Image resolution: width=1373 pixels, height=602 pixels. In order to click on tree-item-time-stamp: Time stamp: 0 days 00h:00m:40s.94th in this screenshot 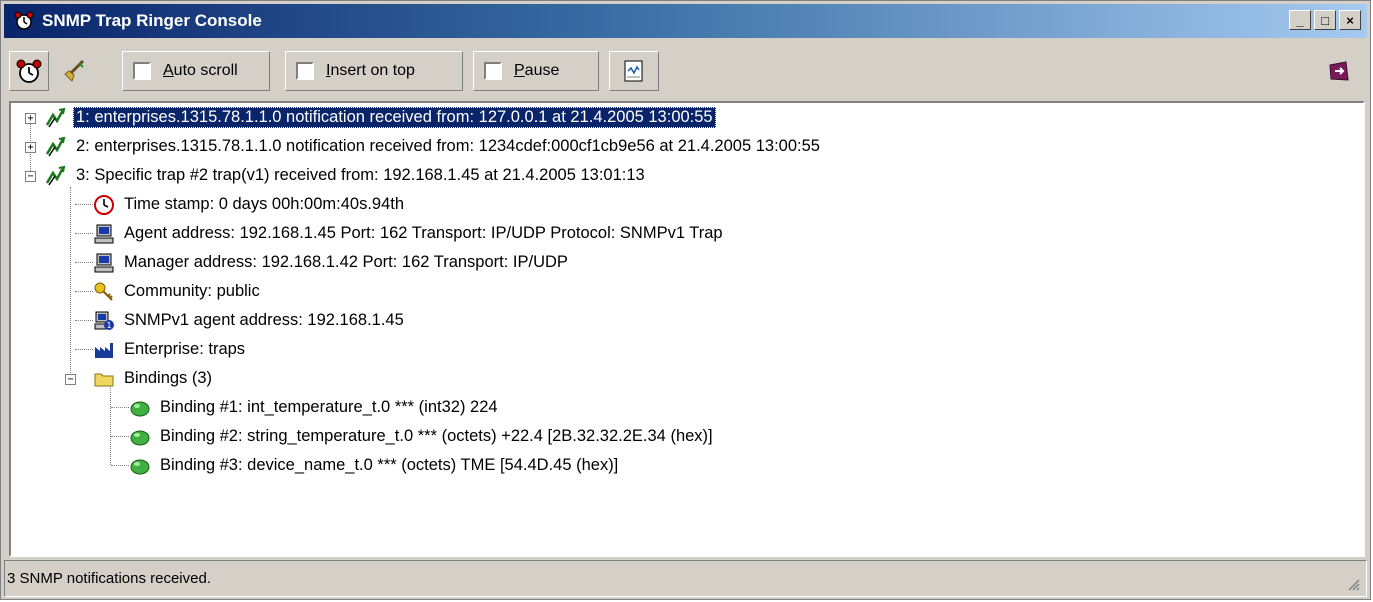, I will do `click(250, 204)`.